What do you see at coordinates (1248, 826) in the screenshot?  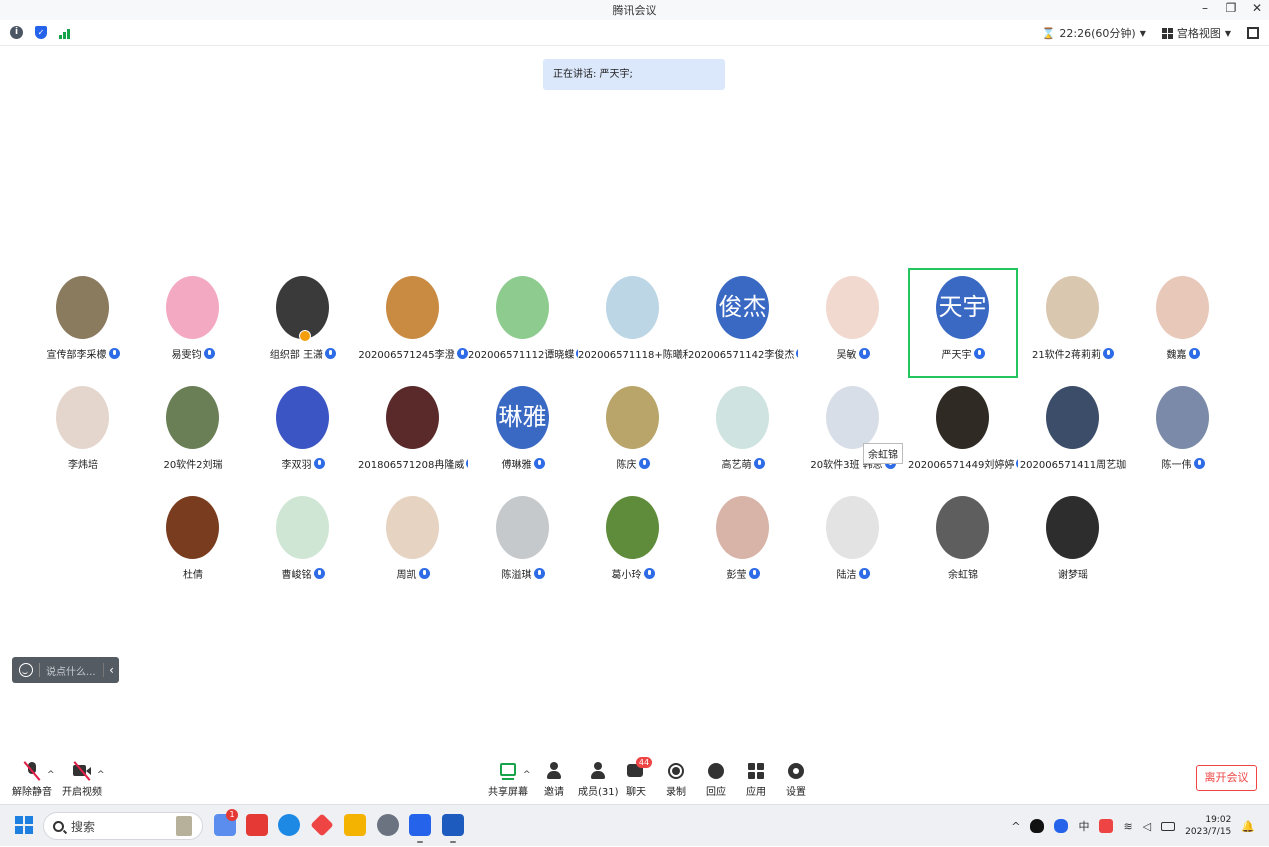 I see `notification-bell-icon: 🔔` at bounding box center [1248, 826].